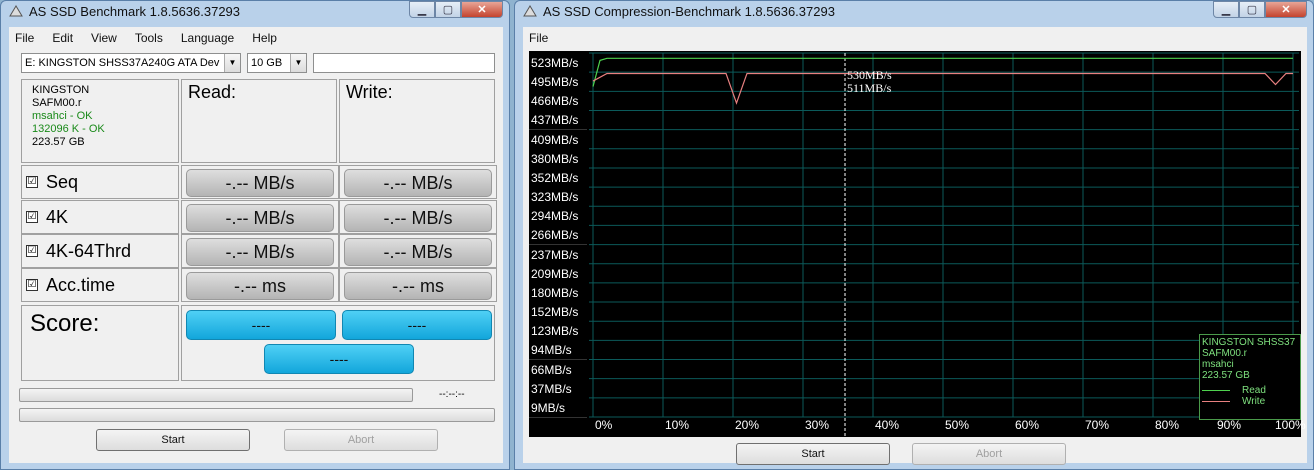 Image resolution: width=1314 pixels, height=470 pixels. Describe the element at coordinates (558, 273) in the screenshot. I see `y-tick-label: 209MB/s` at that location.